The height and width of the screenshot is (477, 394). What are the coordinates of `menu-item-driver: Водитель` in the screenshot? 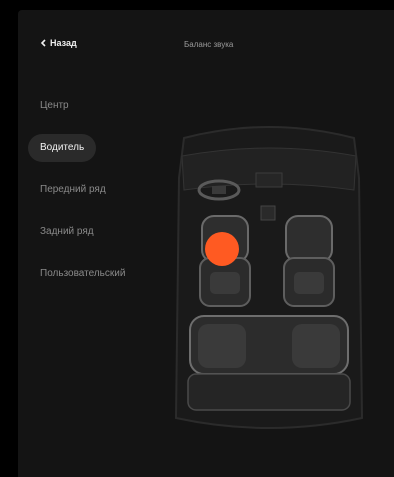 It's located at (93, 155).